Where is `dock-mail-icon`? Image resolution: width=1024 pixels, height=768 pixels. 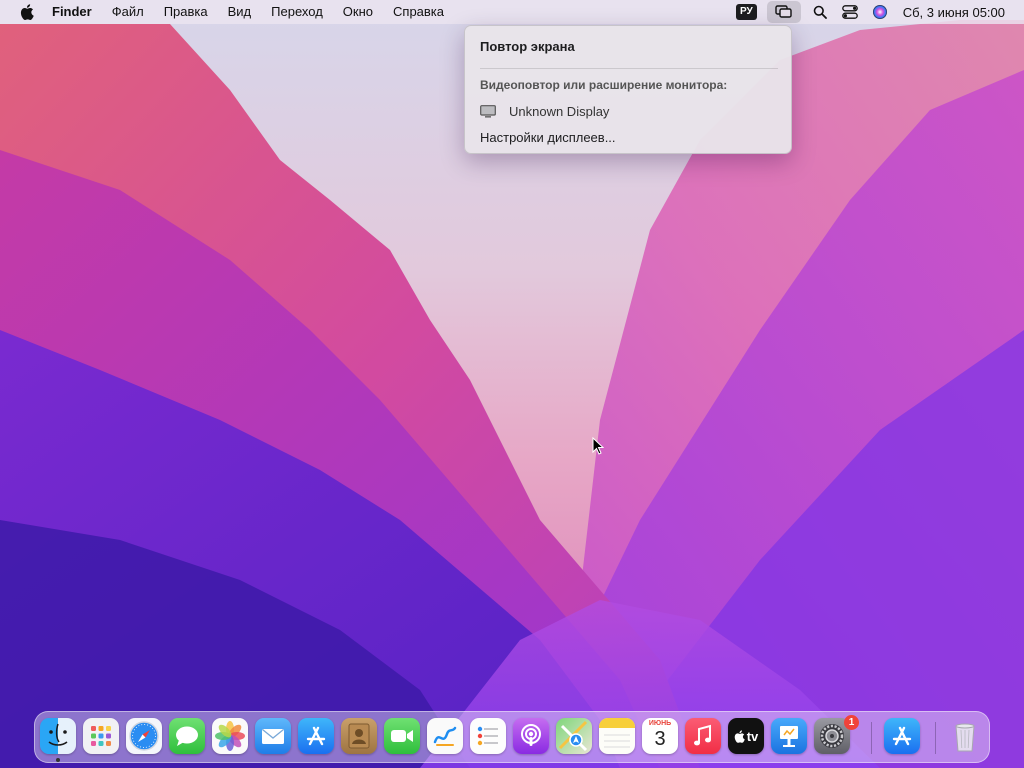 dock-mail-icon is located at coordinates (273, 736).